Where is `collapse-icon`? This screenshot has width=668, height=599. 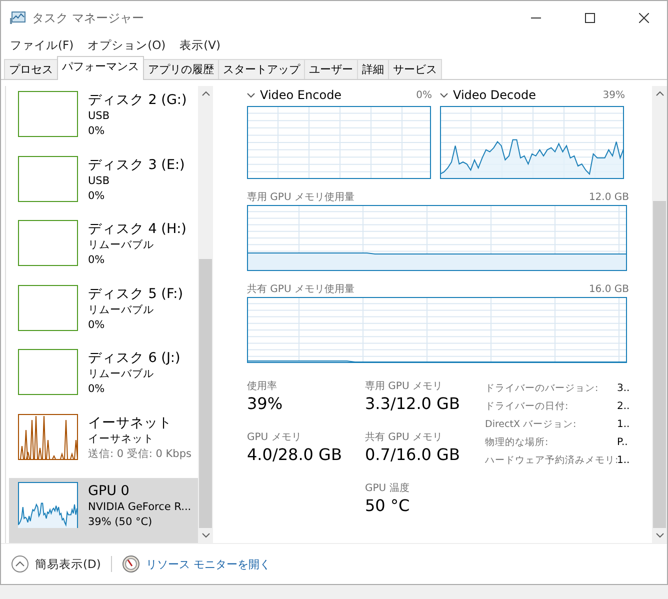 collapse-icon is located at coordinates (20, 564).